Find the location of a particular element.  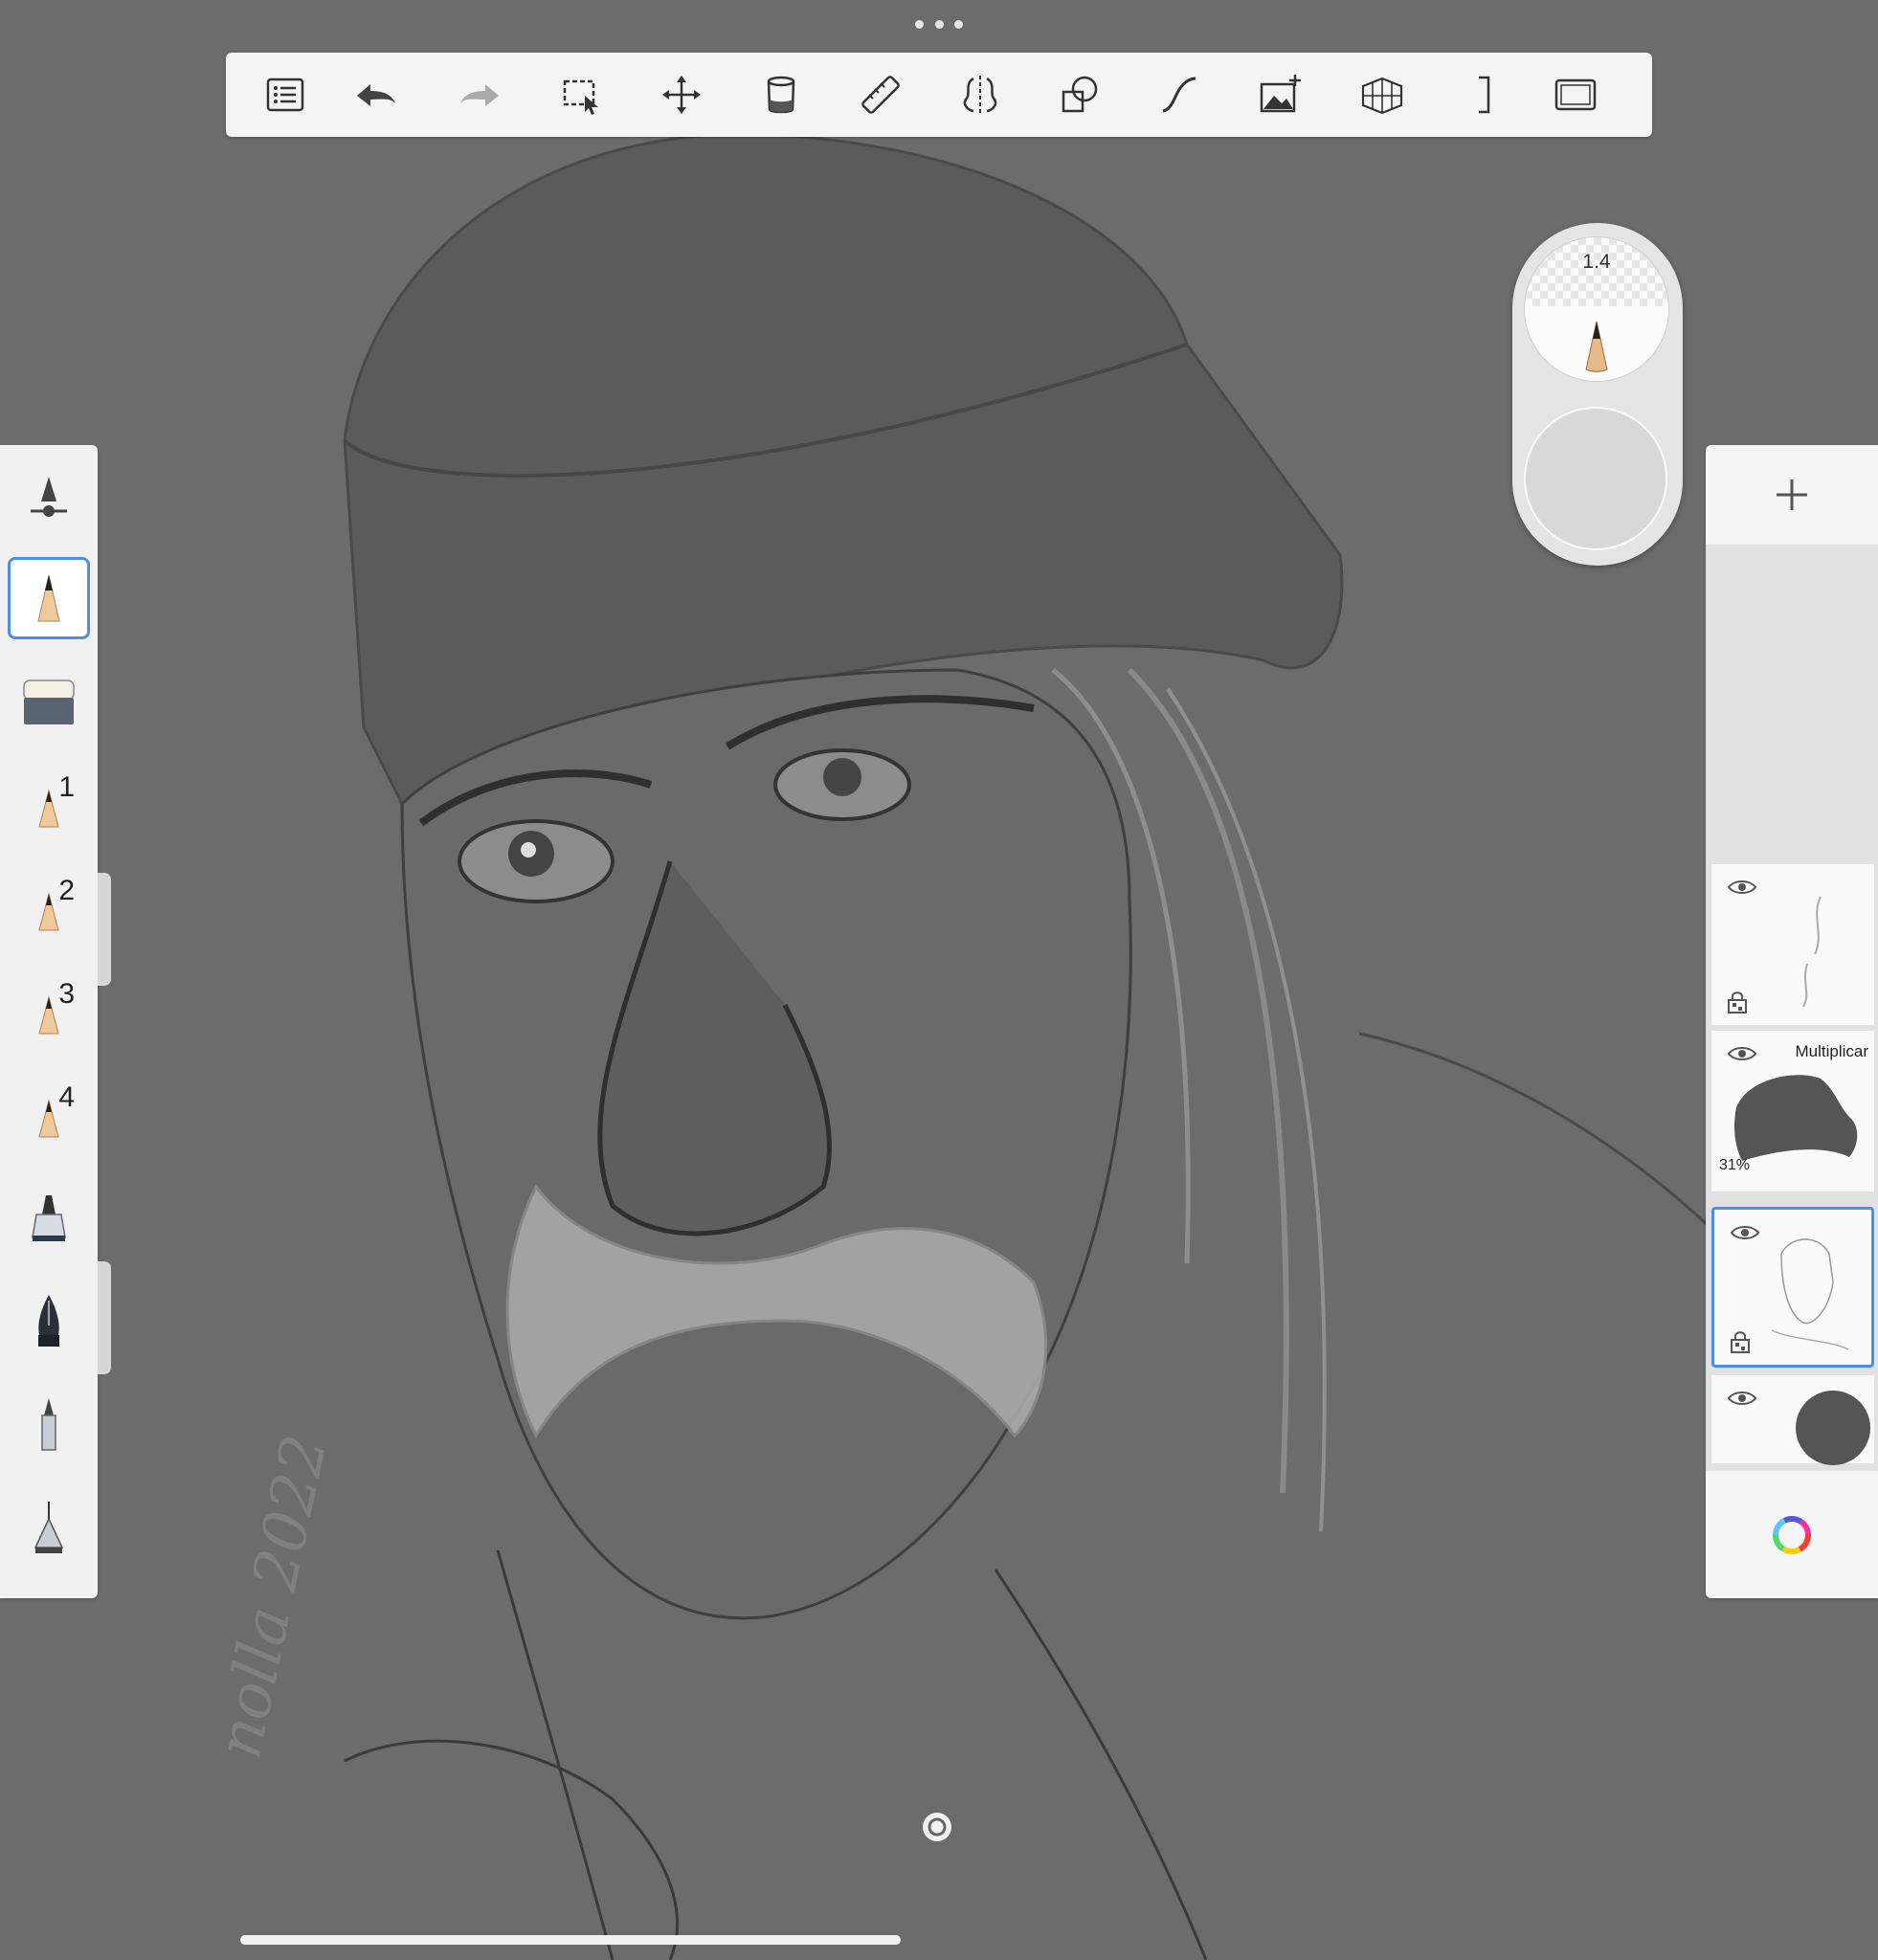

ballpoint-pen-button is located at coordinates (49, 1425).